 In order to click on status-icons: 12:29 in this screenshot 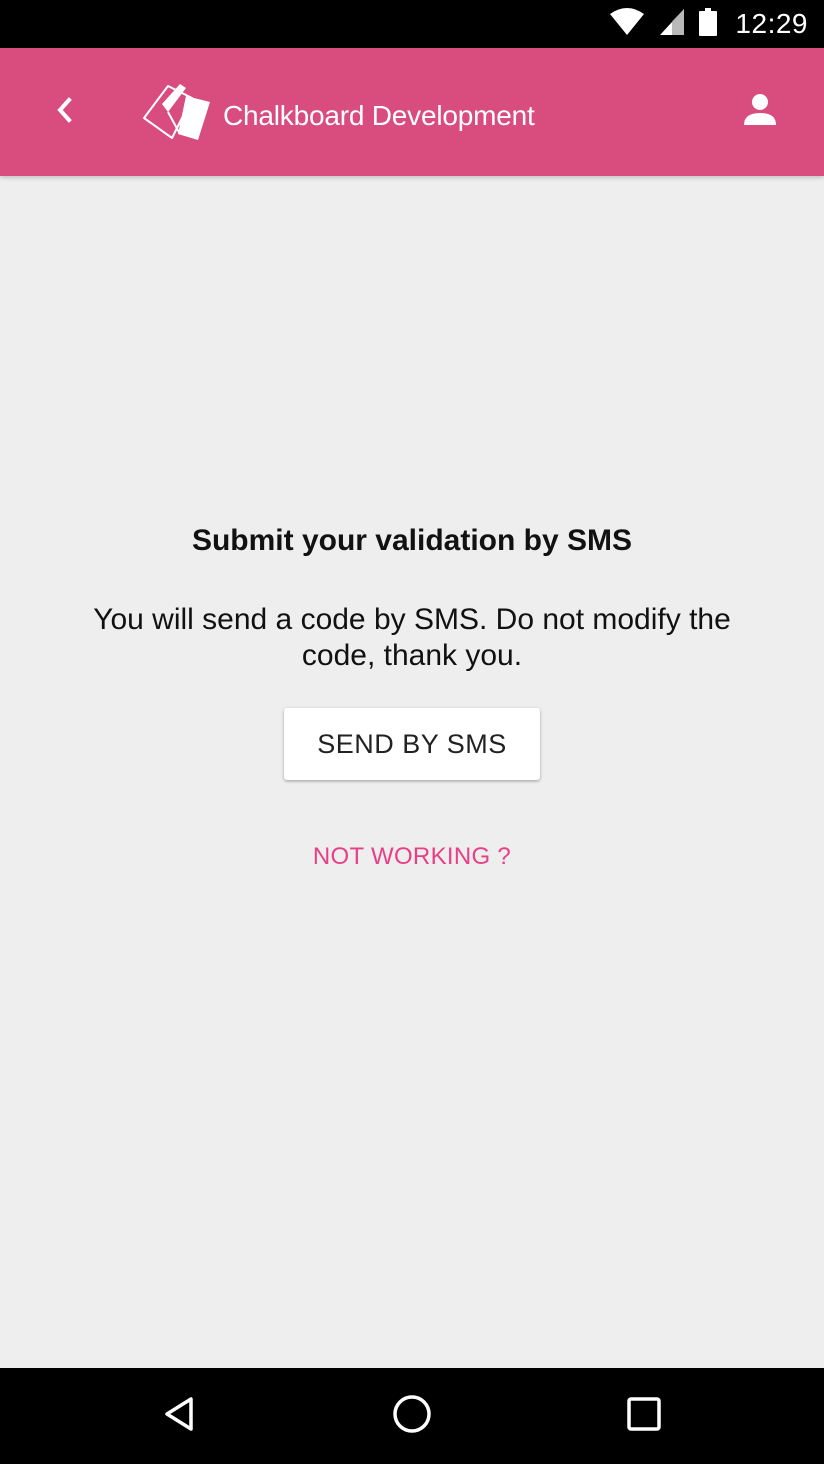, I will do `click(708, 24)`.